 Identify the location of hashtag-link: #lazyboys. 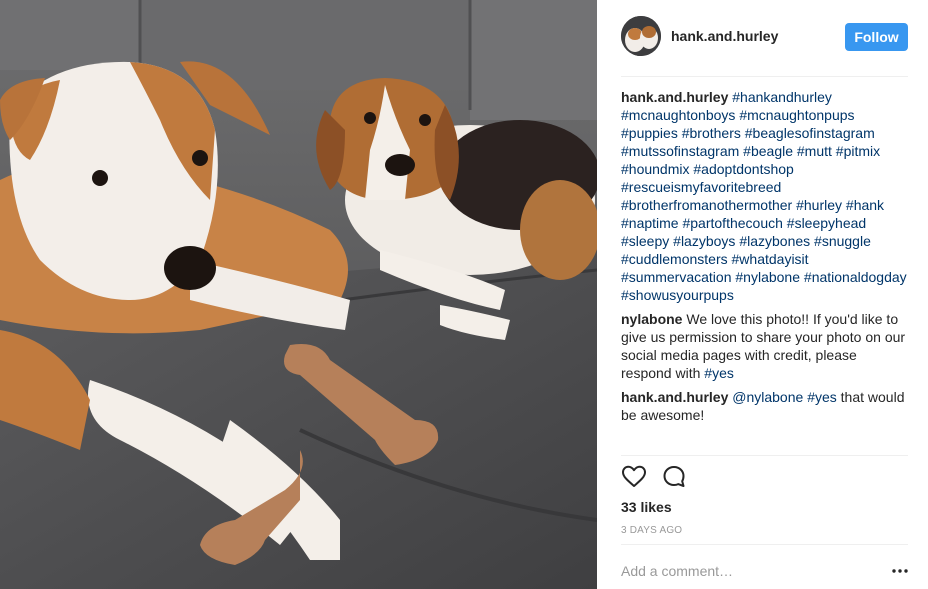
(704, 241).